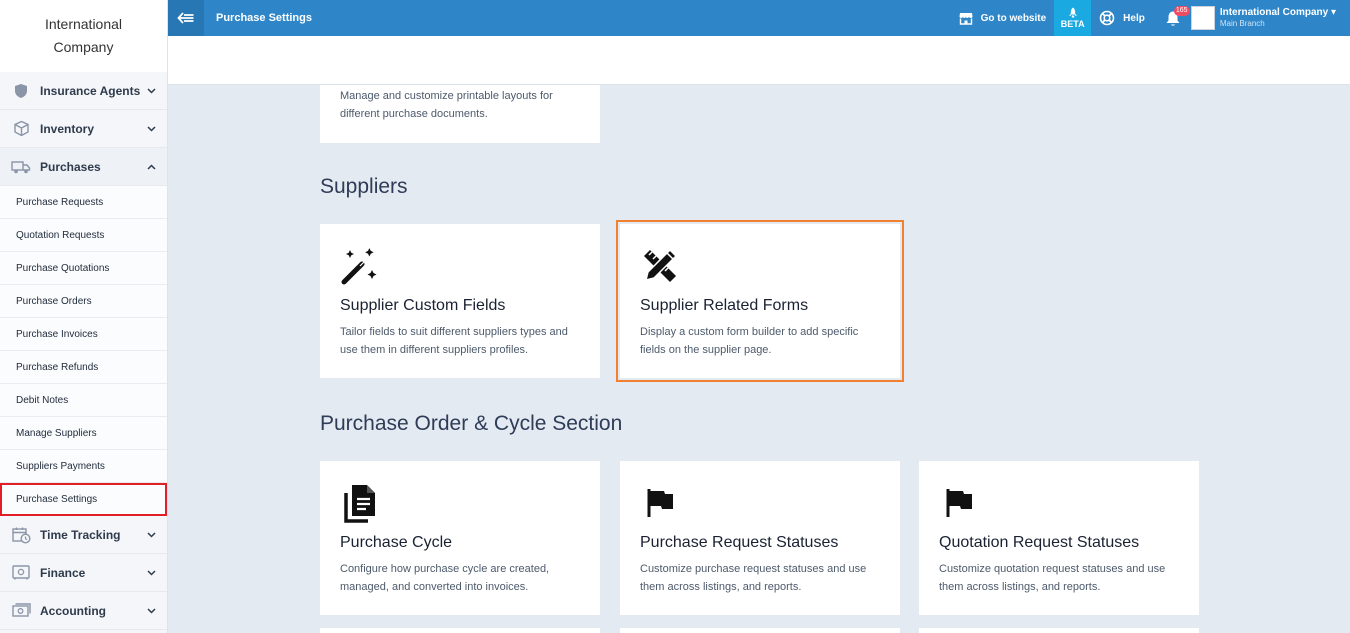 The width and height of the screenshot is (1350, 633). I want to click on sidebar-item-quotation-requests: Quotation Requests, so click(83, 235).